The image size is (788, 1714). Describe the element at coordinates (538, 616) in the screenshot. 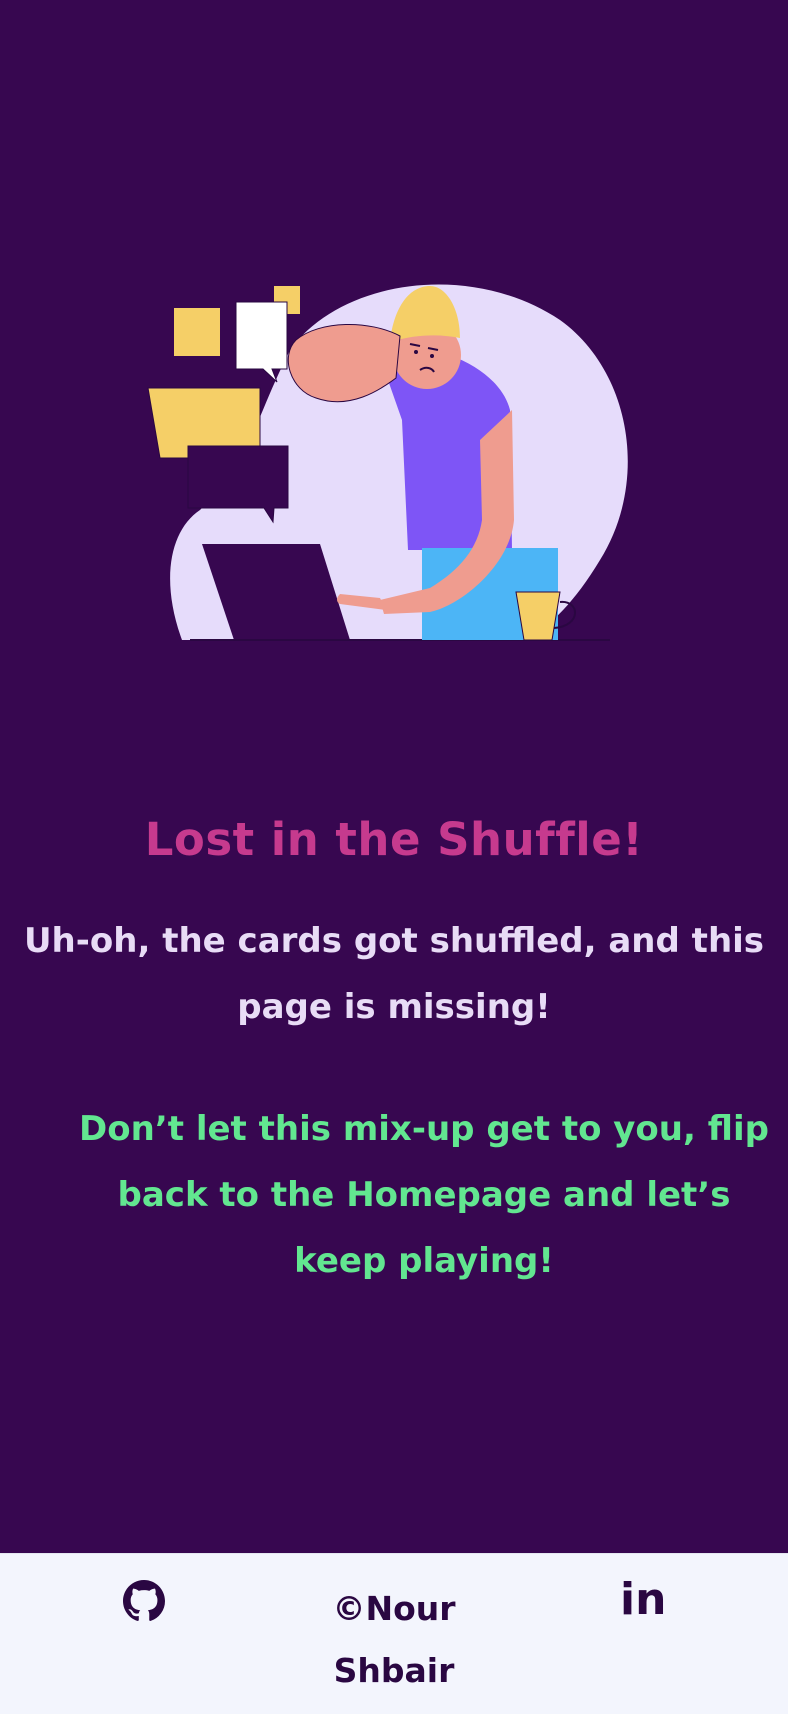

I see `coffee-mug` at that location.